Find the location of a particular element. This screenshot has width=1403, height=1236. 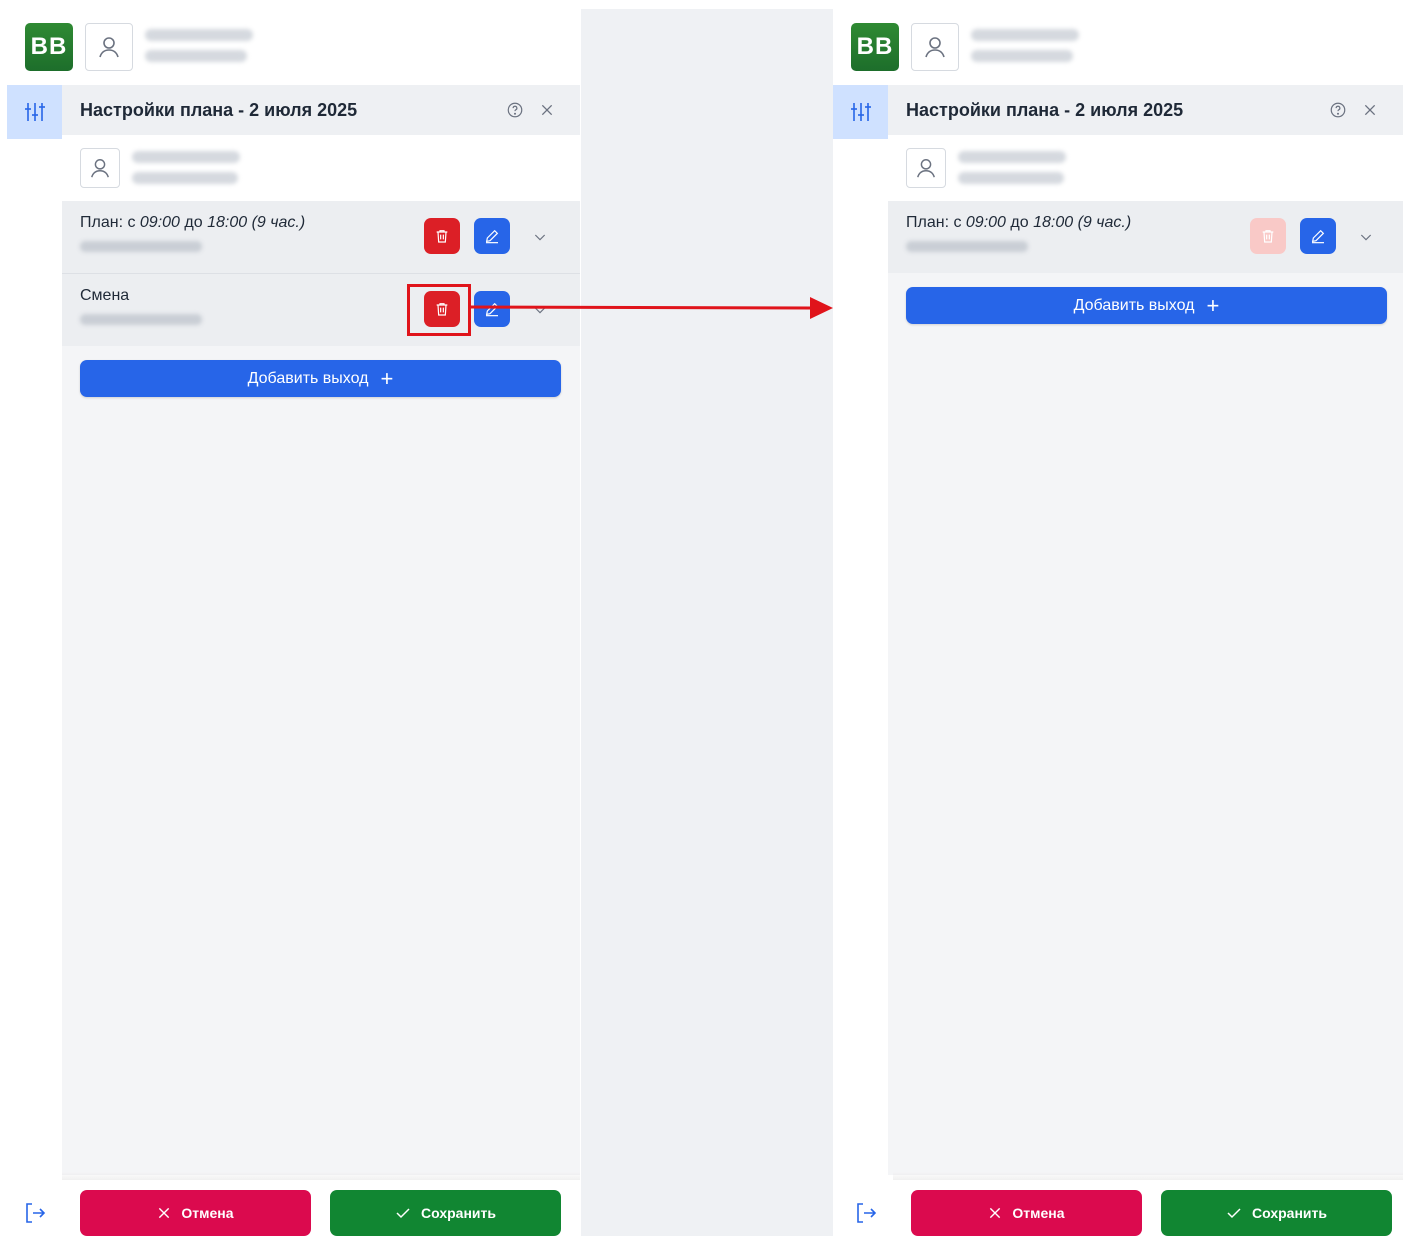

annotation-arrow is located at coordinates (651, 308).